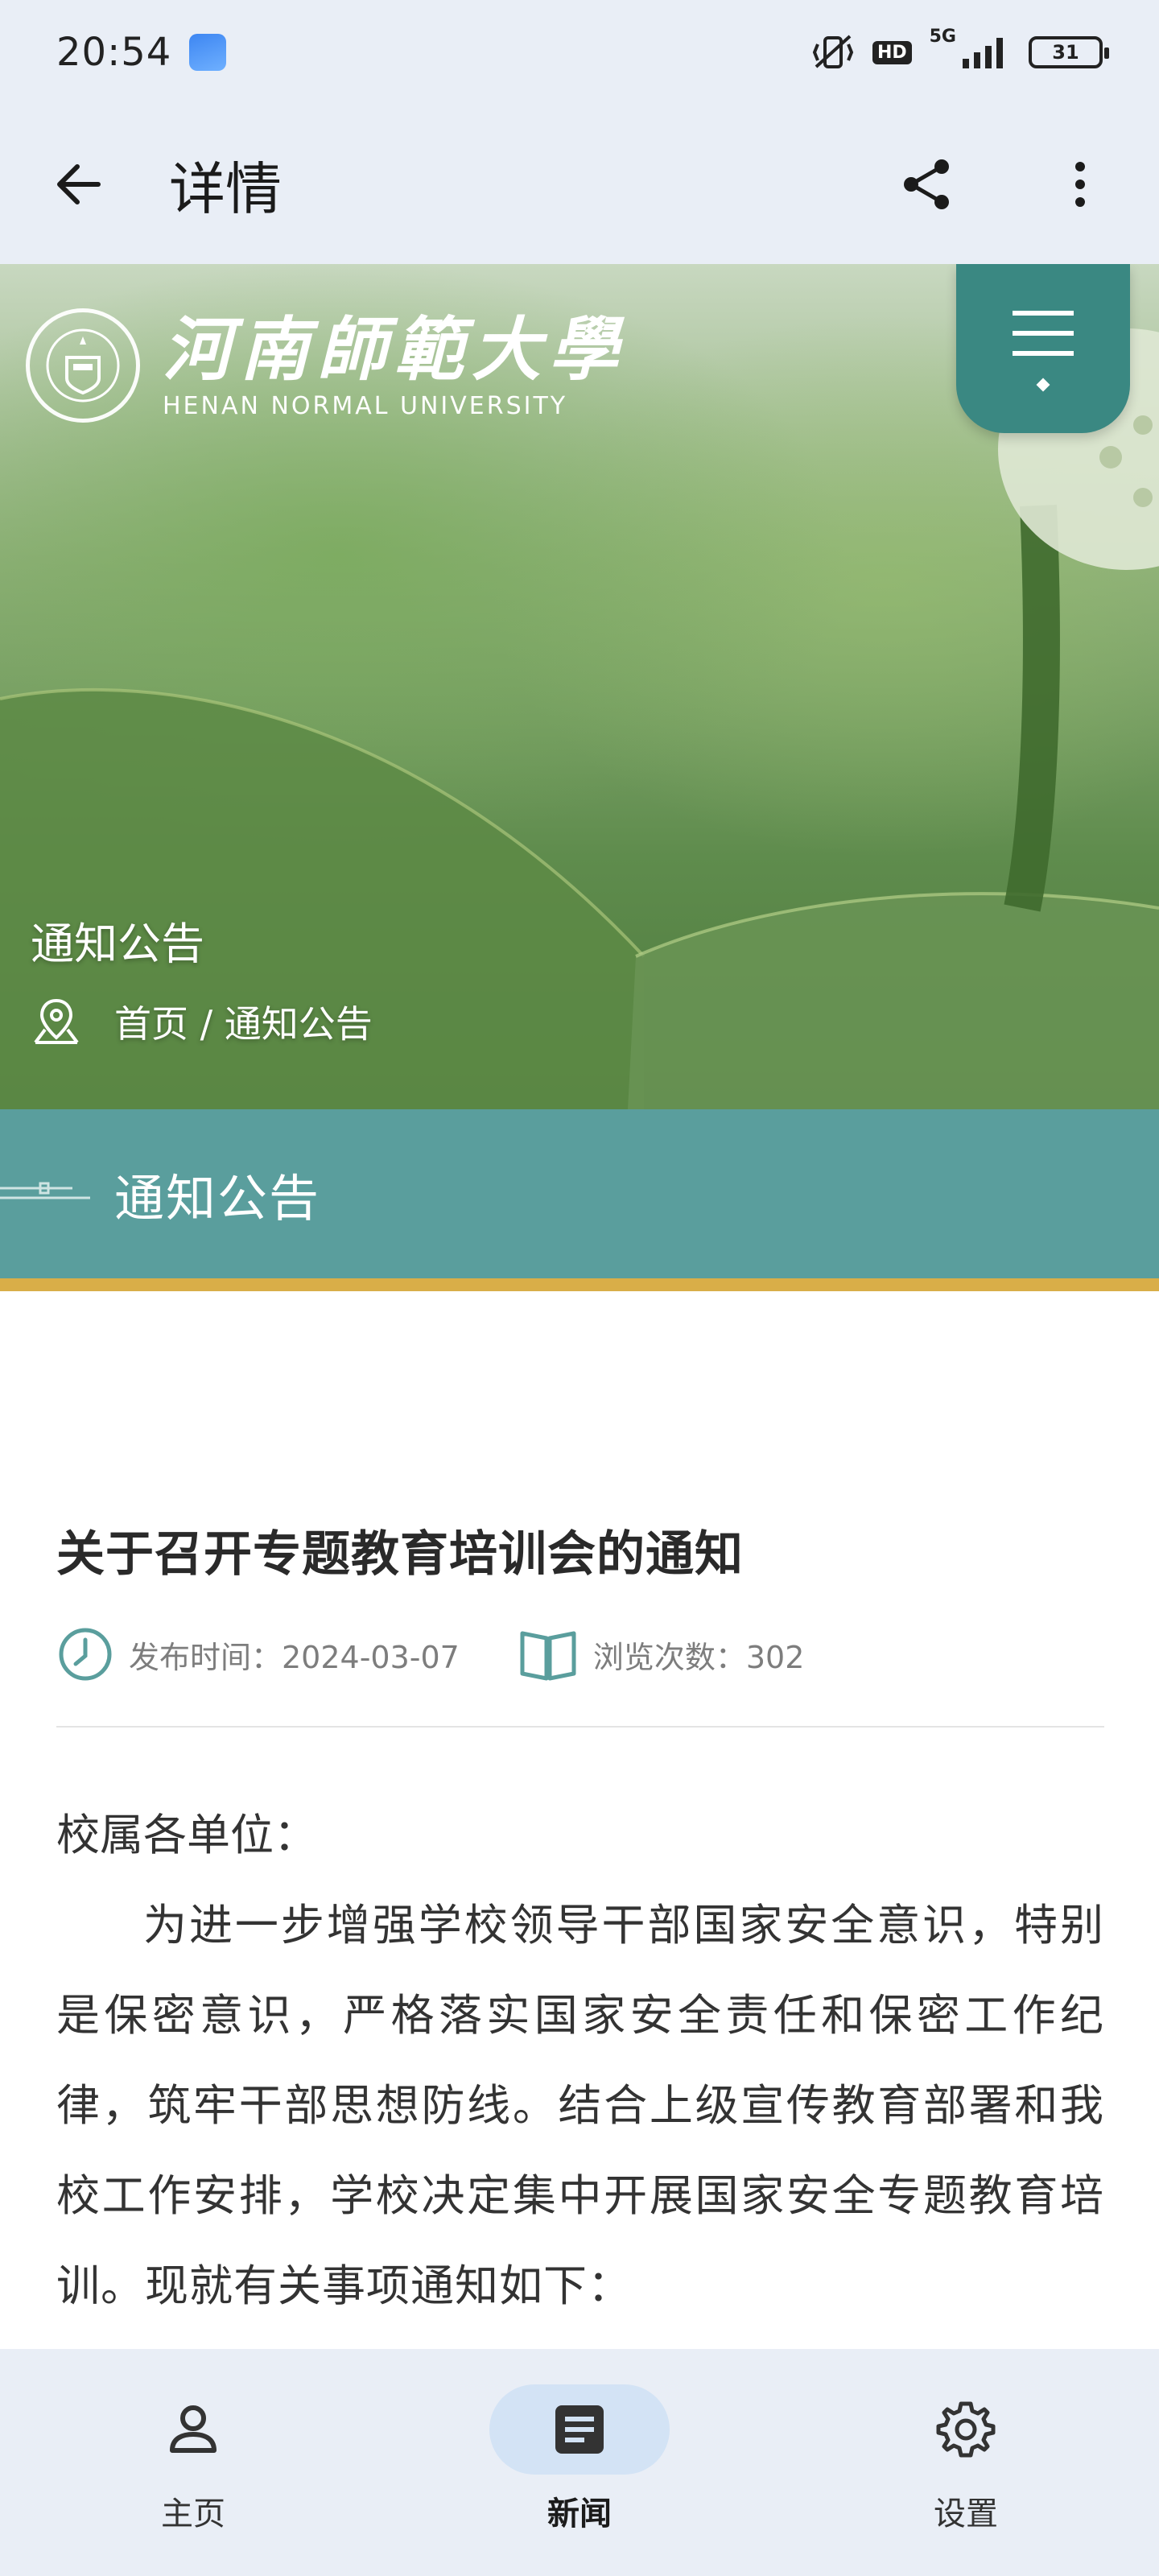 This screenshot has height=2576, width=1159. I want to click on logo-chinese-name: 河南師範大學, so click(394, 349).